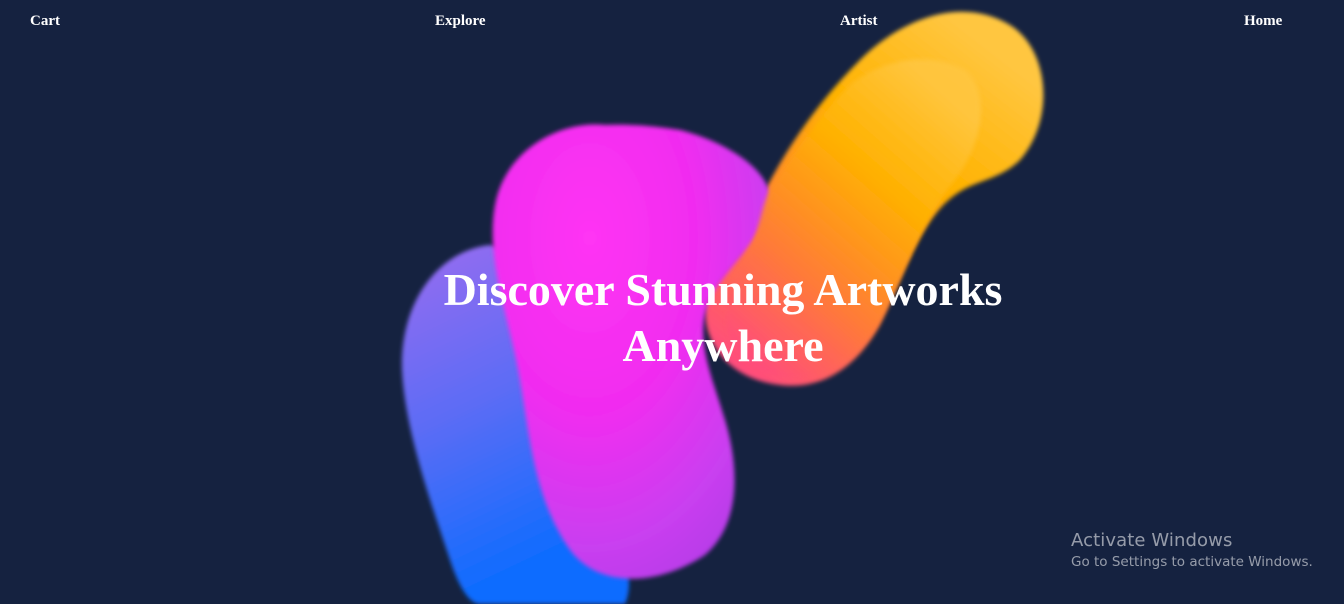 The width and height of the screenshot is (1344, 604). What do you see at coordinates (1152, 540) in the screenshot?
I see `watermark-title: Activate Windows` at bounding box center [1152, 540].